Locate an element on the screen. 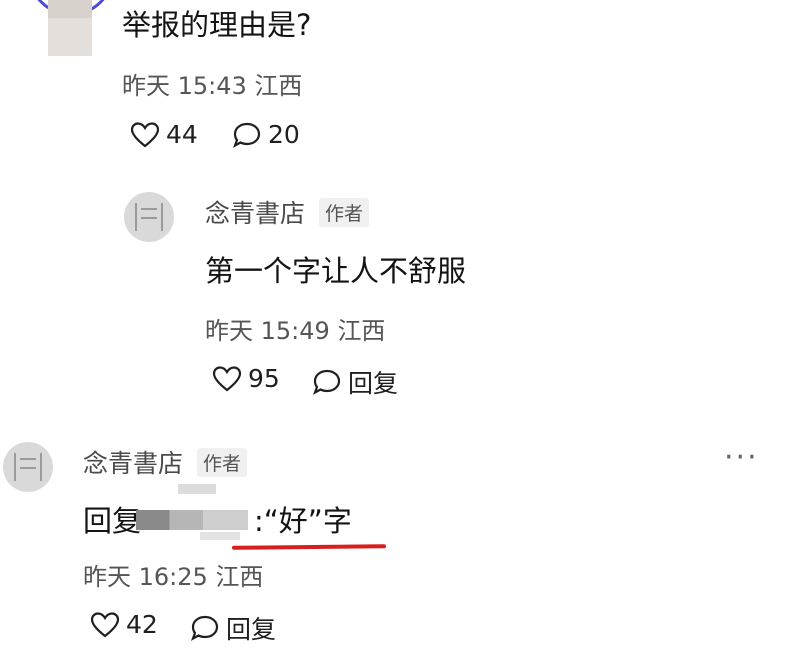  reply-prefix: 回复 is located at coordinates (112, 521).